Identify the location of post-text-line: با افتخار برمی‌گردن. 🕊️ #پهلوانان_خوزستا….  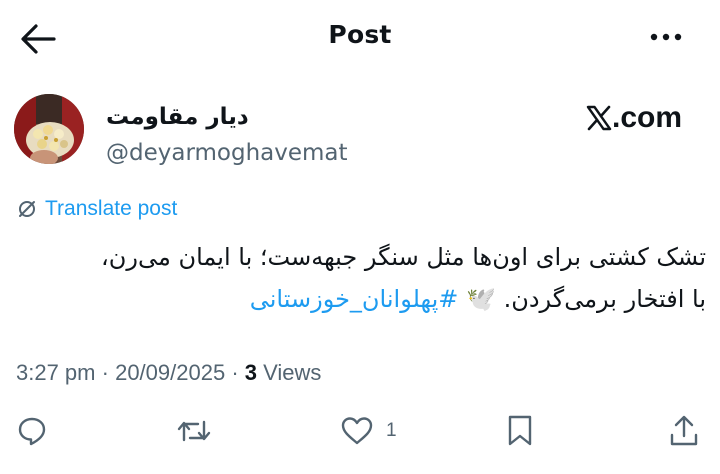
(403, 299).